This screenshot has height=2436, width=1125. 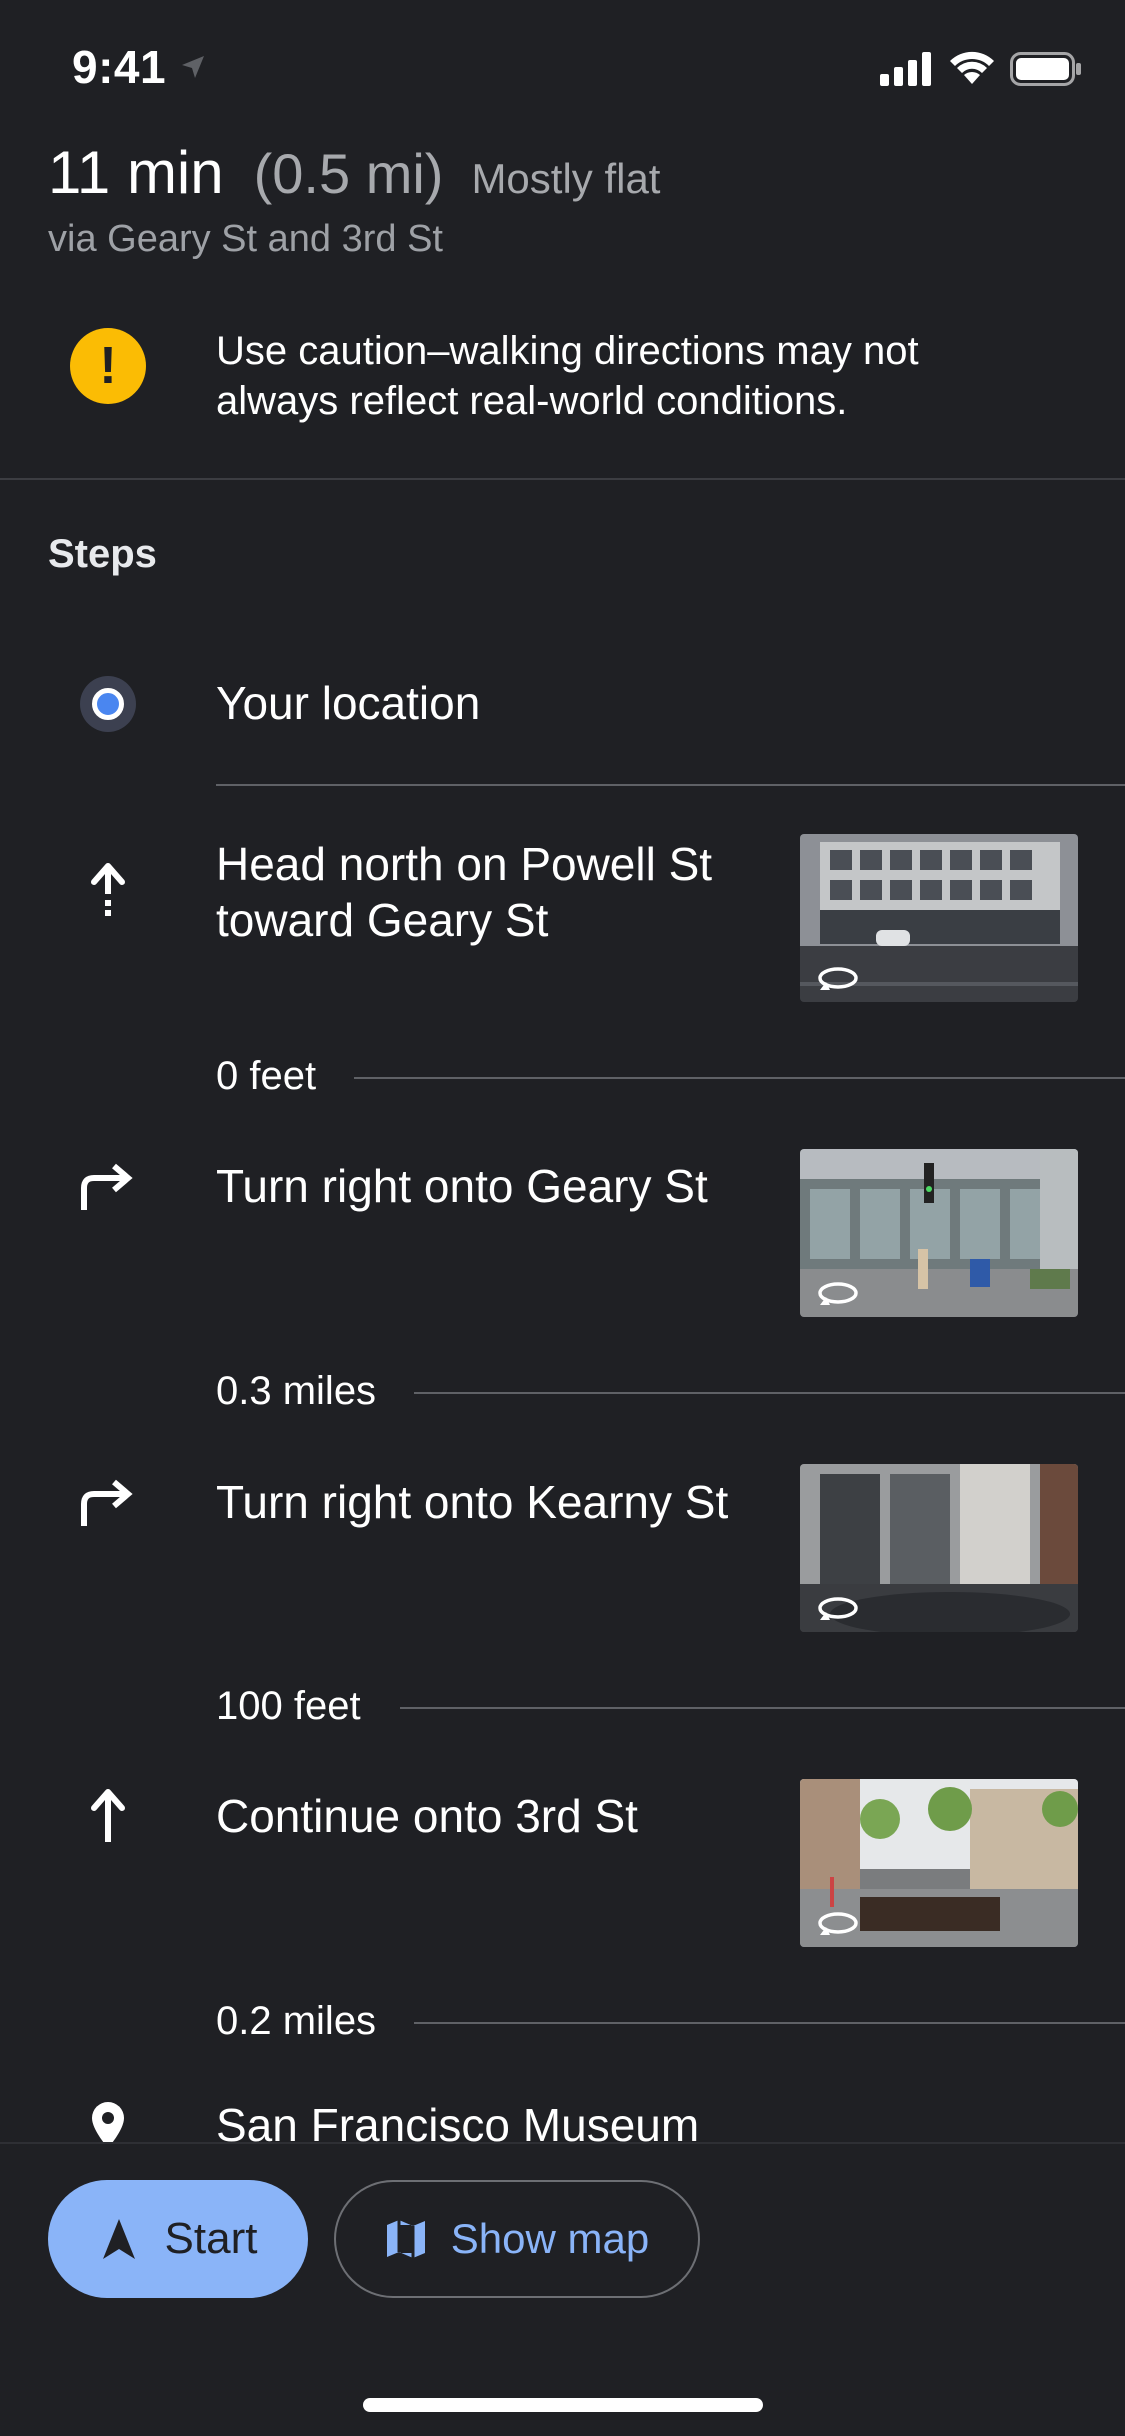 I want to click on map-icon, so click(x=405, y=2239).